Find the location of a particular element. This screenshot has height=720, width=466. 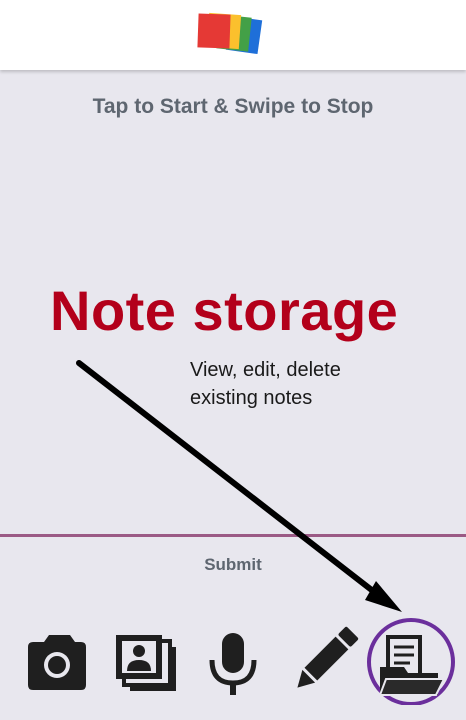

top-bar is located at coordinates (233, 35).